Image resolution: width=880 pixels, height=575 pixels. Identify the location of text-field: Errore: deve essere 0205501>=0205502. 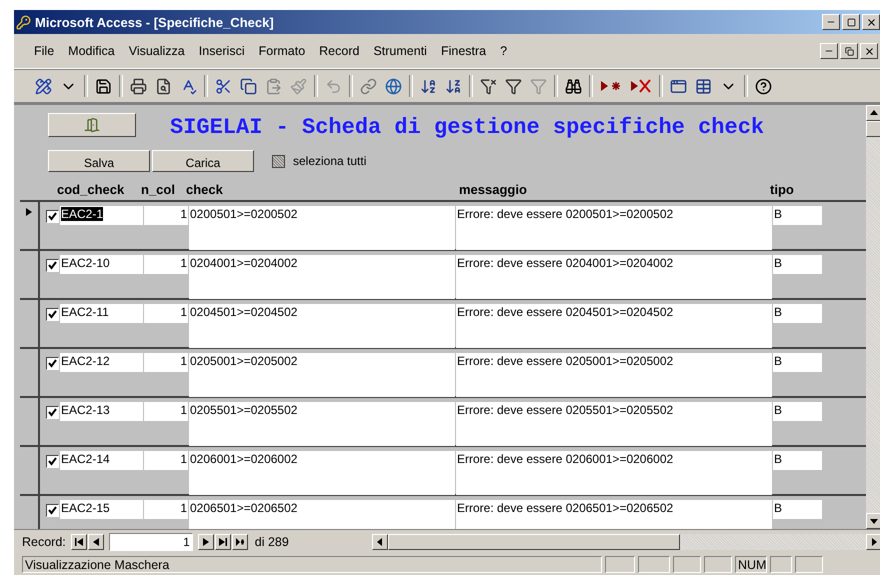
(614, 424).